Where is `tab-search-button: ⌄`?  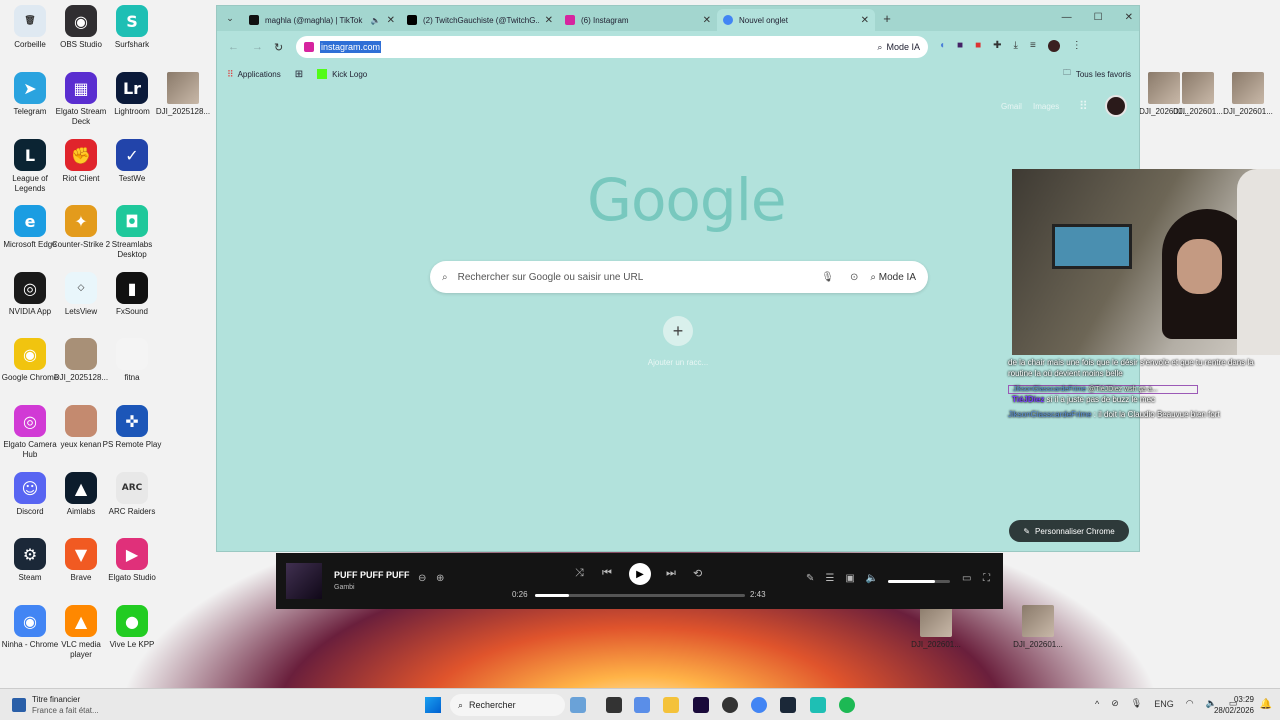 tab-search-button: ⌄ is located at coordinates (230, 18).